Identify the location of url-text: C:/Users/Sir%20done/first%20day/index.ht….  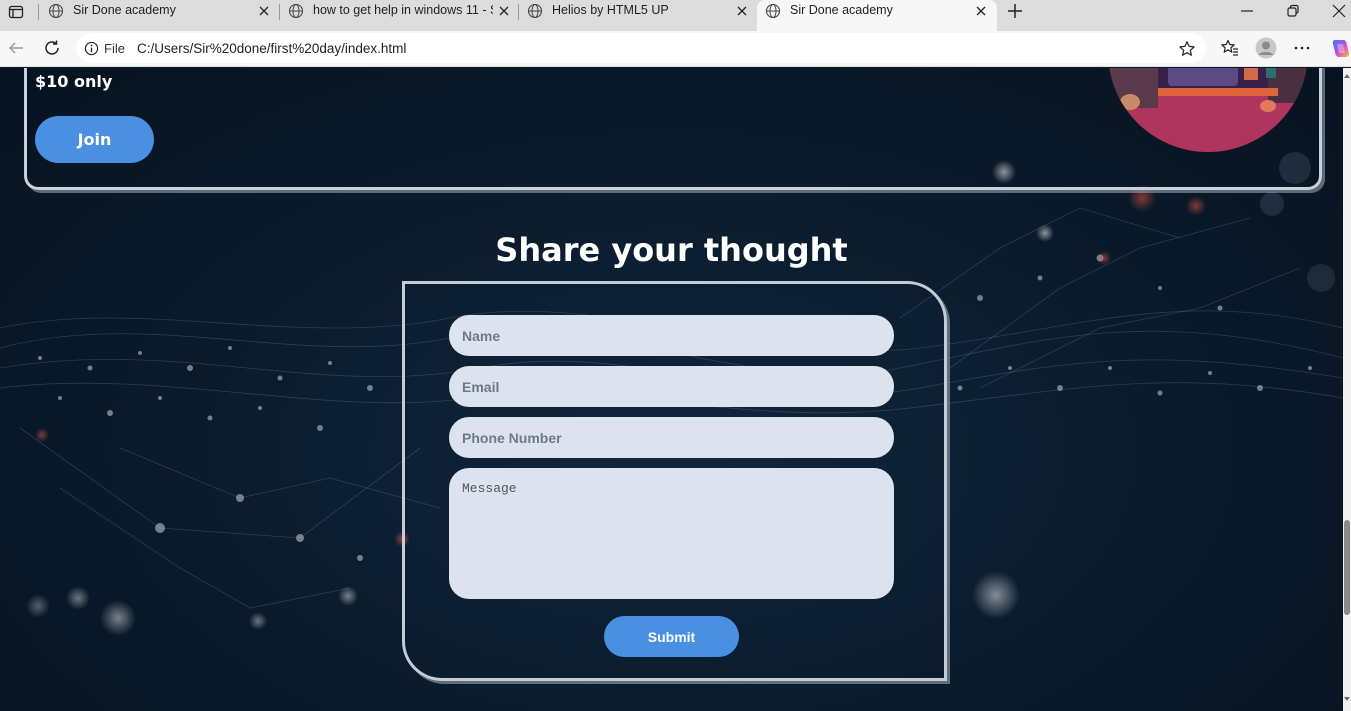
(271, 48).